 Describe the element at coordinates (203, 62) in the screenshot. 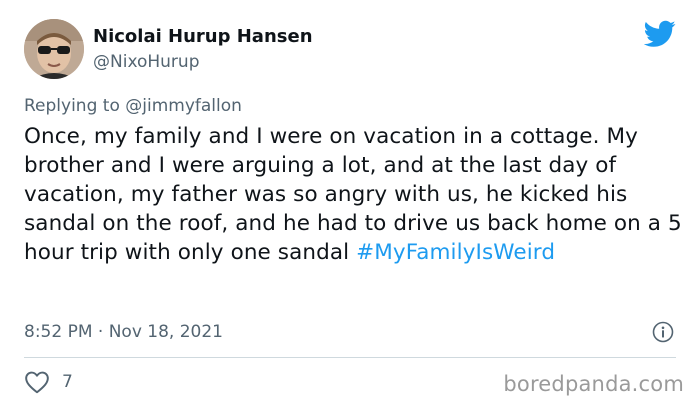

I see `author-handle: @NixoHurup` at that location.